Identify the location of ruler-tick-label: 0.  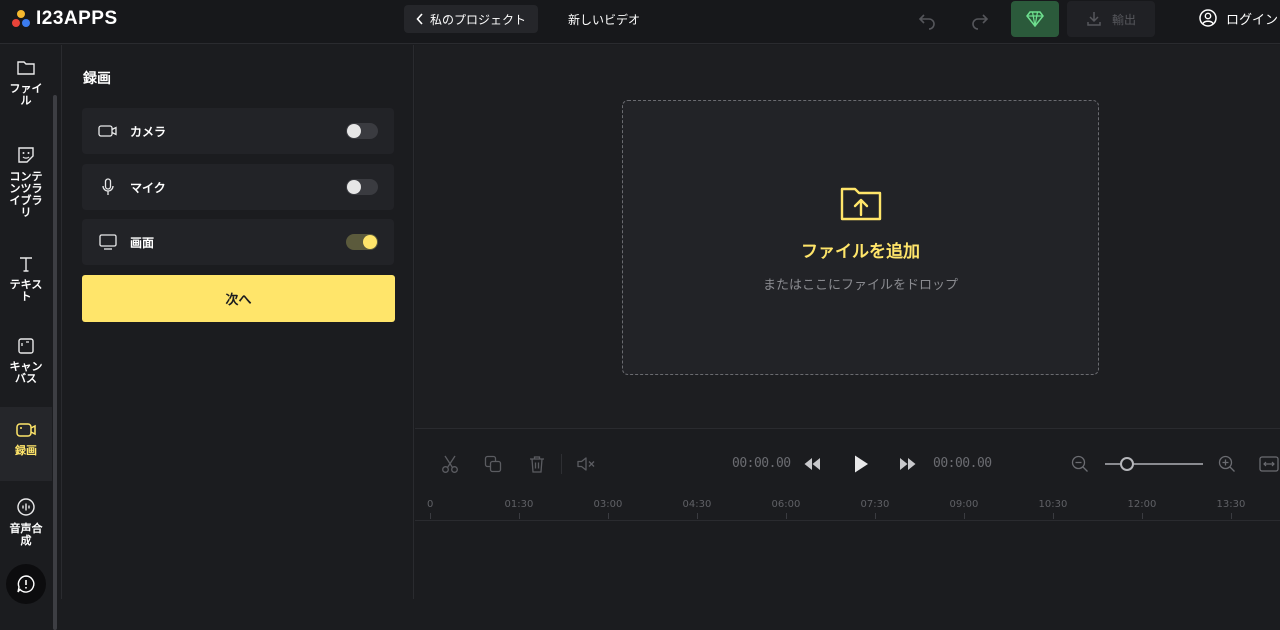
(430, 509).